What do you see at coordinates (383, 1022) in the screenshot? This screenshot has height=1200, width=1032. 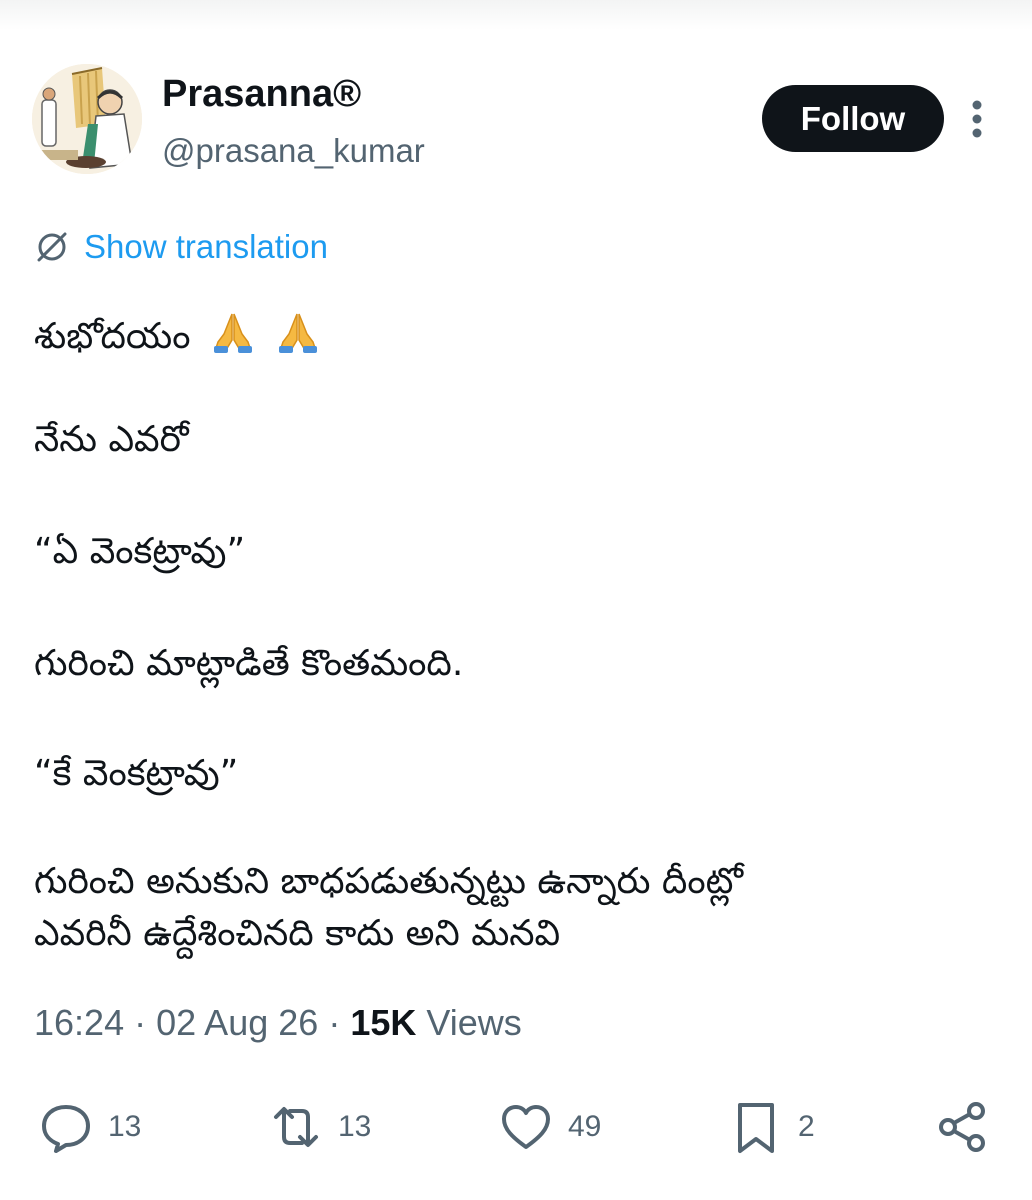 I see `views-count: 15K` at bounding box center [383, 1022].